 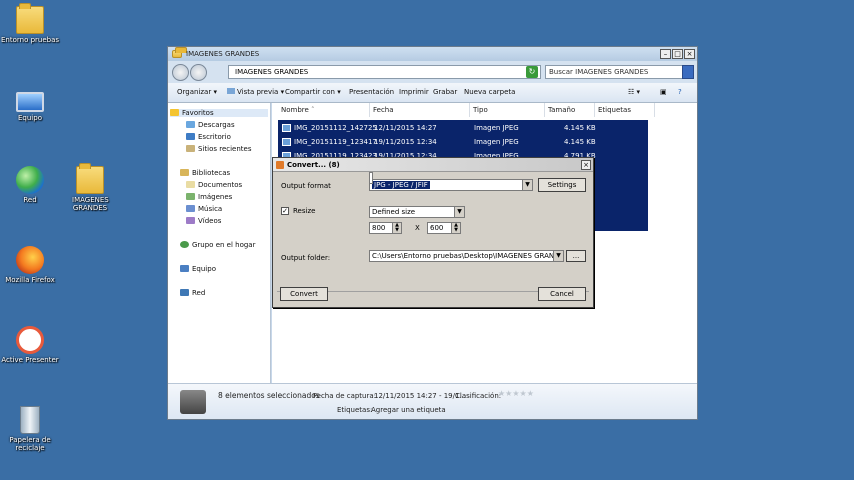 I want to click on resize-mode-select: Defined size ▼, so click(x=417, y=212).